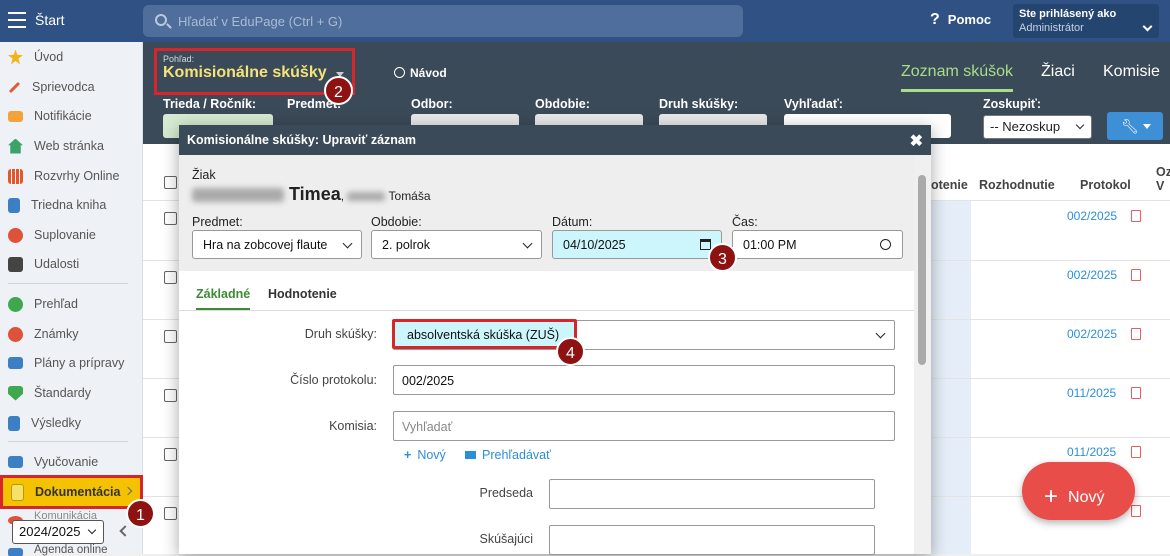 This screenshot has width=1170, height=556. Describe the element at coordinates (17, 20) in the screenshot. I see `hamburger-menu-icon` at that location.